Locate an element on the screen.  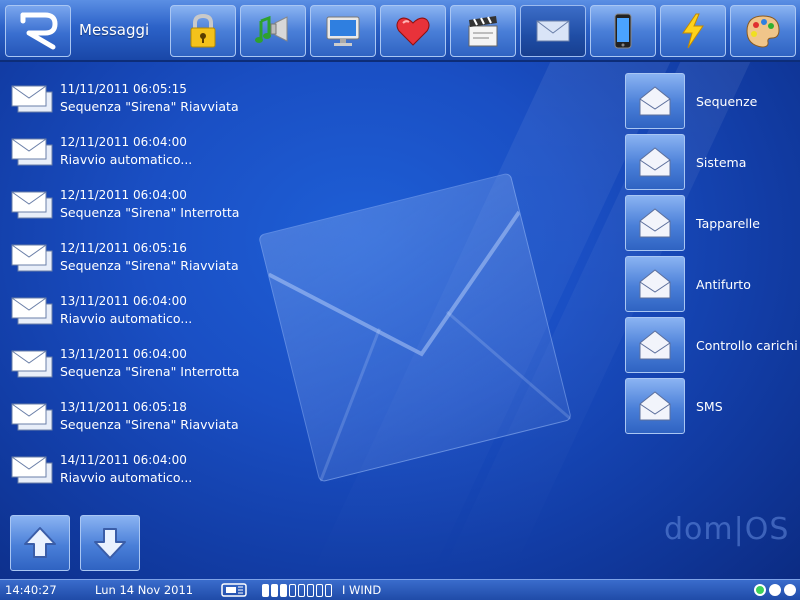
top-toolbar: Messaggi is located at coordinates (400, 31).